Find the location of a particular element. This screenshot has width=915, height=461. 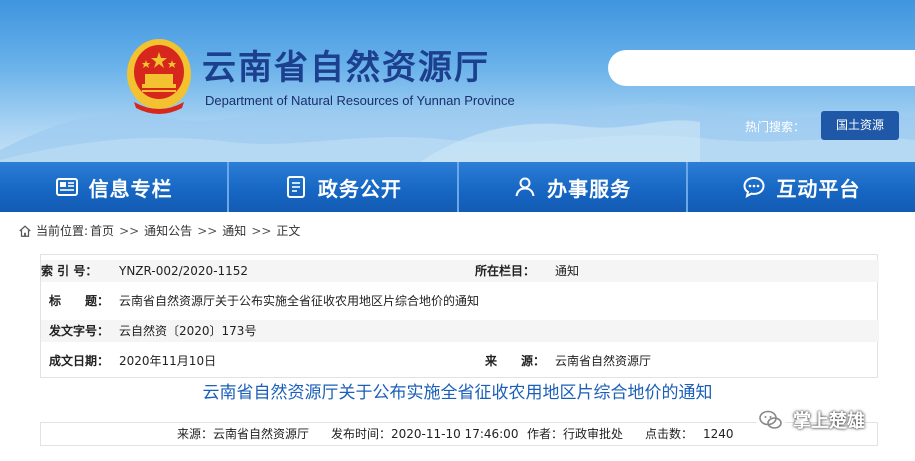

index-value: YNZR-002/2020-1152 is located at coordinates (184, 271).